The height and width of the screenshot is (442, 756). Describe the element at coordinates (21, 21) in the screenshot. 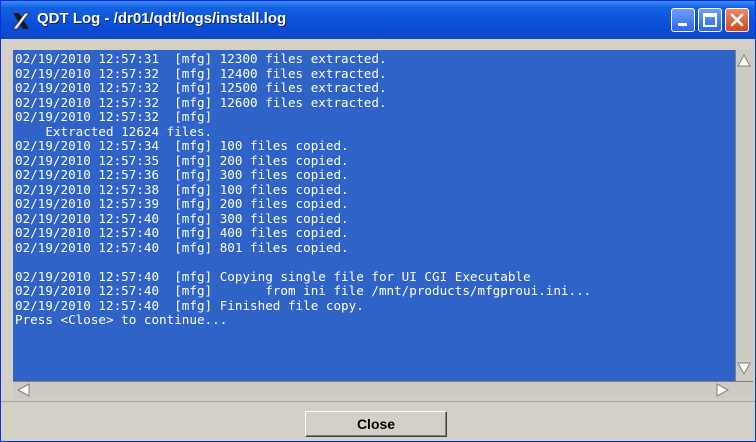

I see `x-app-icon` at that location.